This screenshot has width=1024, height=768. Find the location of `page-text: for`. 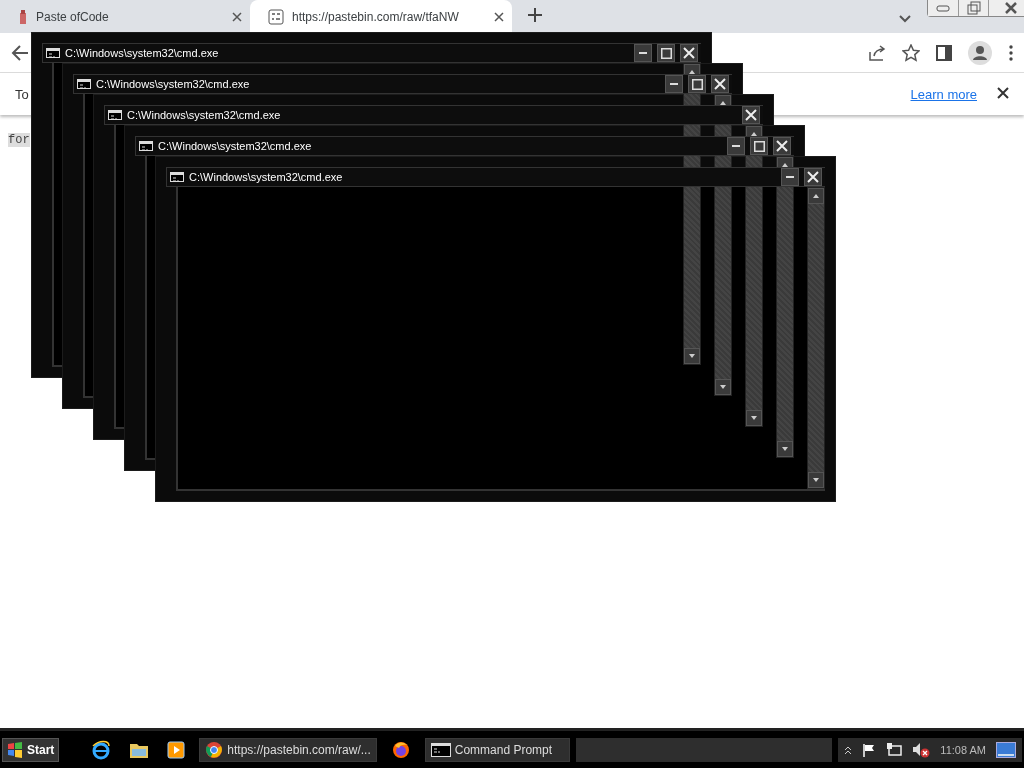

page-text: for is located at coordinates (19, 140).